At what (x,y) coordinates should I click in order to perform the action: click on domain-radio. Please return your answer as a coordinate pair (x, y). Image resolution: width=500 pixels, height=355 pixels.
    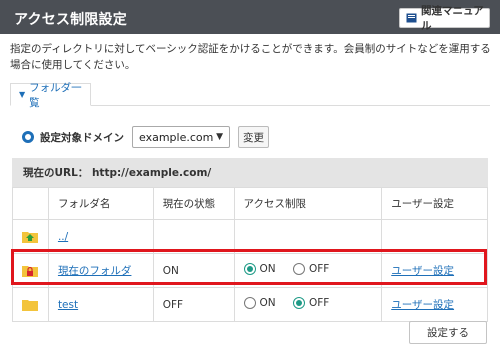
    Looking at the image, I should click on (28, 137).